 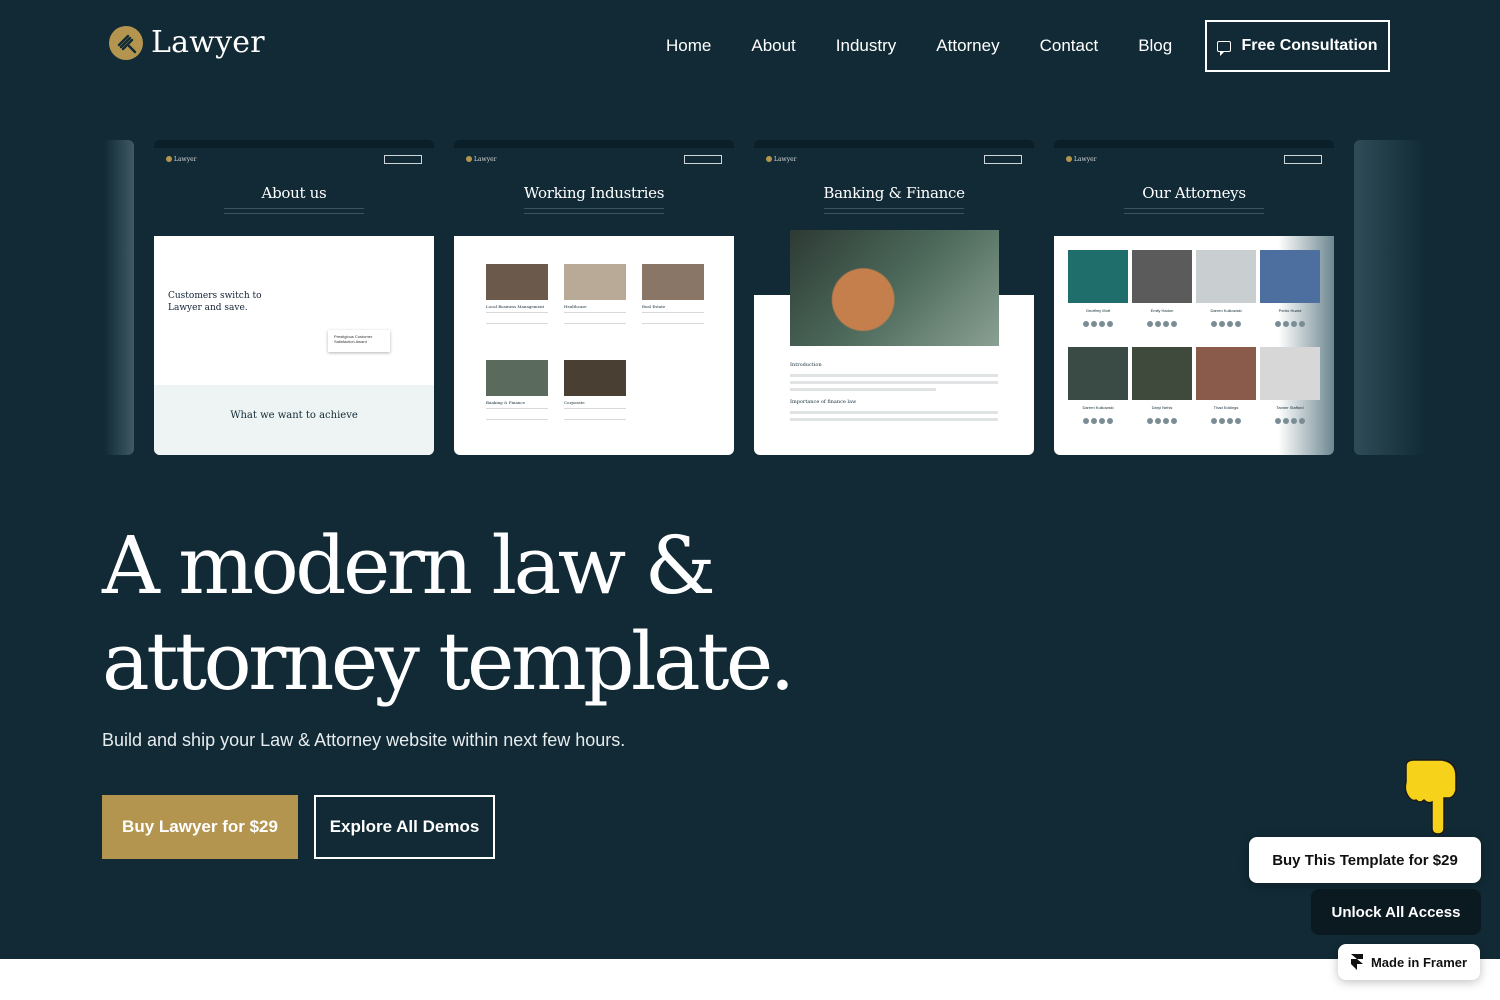 I want to click on nav-about: About, so click(x=773, y=46).